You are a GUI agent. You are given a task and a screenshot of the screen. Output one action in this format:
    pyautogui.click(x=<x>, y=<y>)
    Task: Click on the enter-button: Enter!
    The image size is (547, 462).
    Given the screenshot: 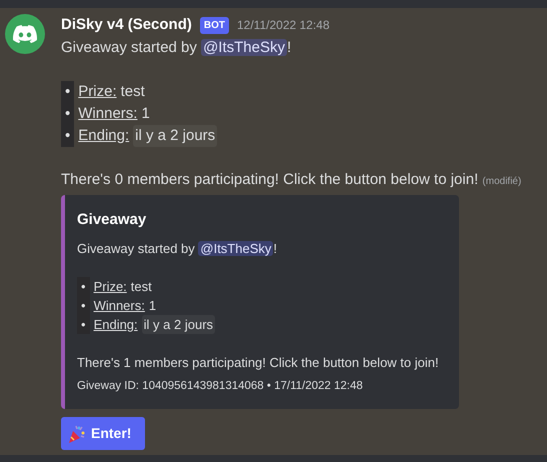 What is the action you would take?
    pyautogui.click(x=103, y=433)
    